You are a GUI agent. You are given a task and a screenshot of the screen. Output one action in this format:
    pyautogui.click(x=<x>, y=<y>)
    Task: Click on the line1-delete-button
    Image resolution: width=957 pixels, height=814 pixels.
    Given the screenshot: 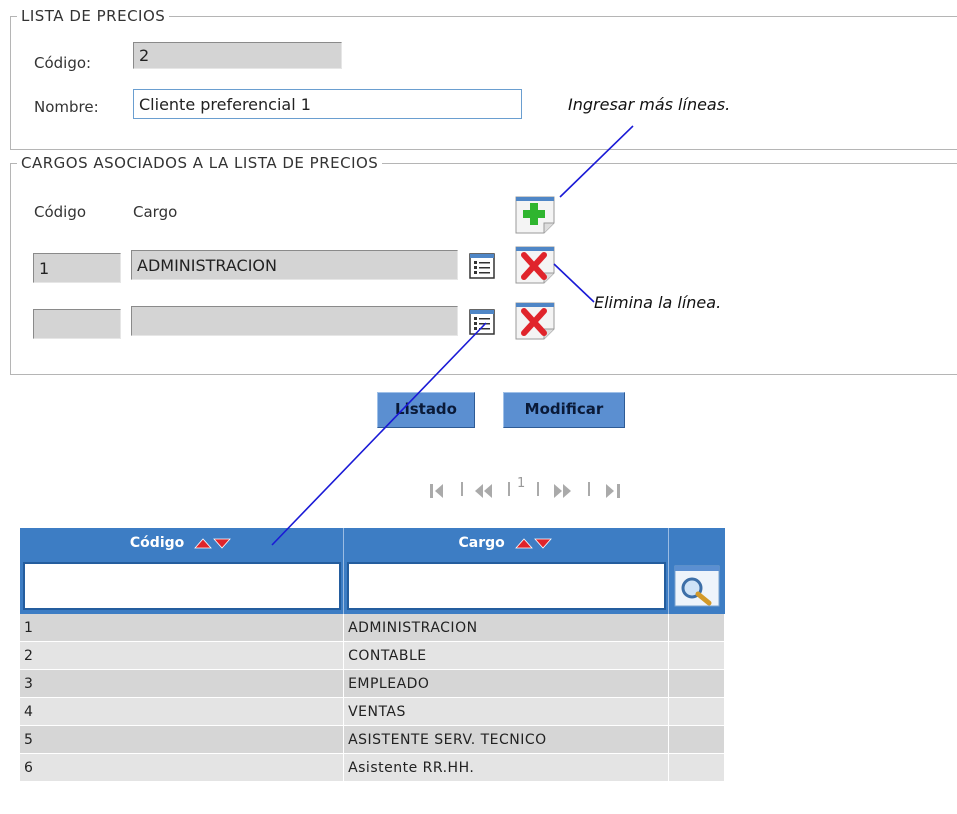 What is the action you would take?
    pyautogui.click(x=535, y=264)
    